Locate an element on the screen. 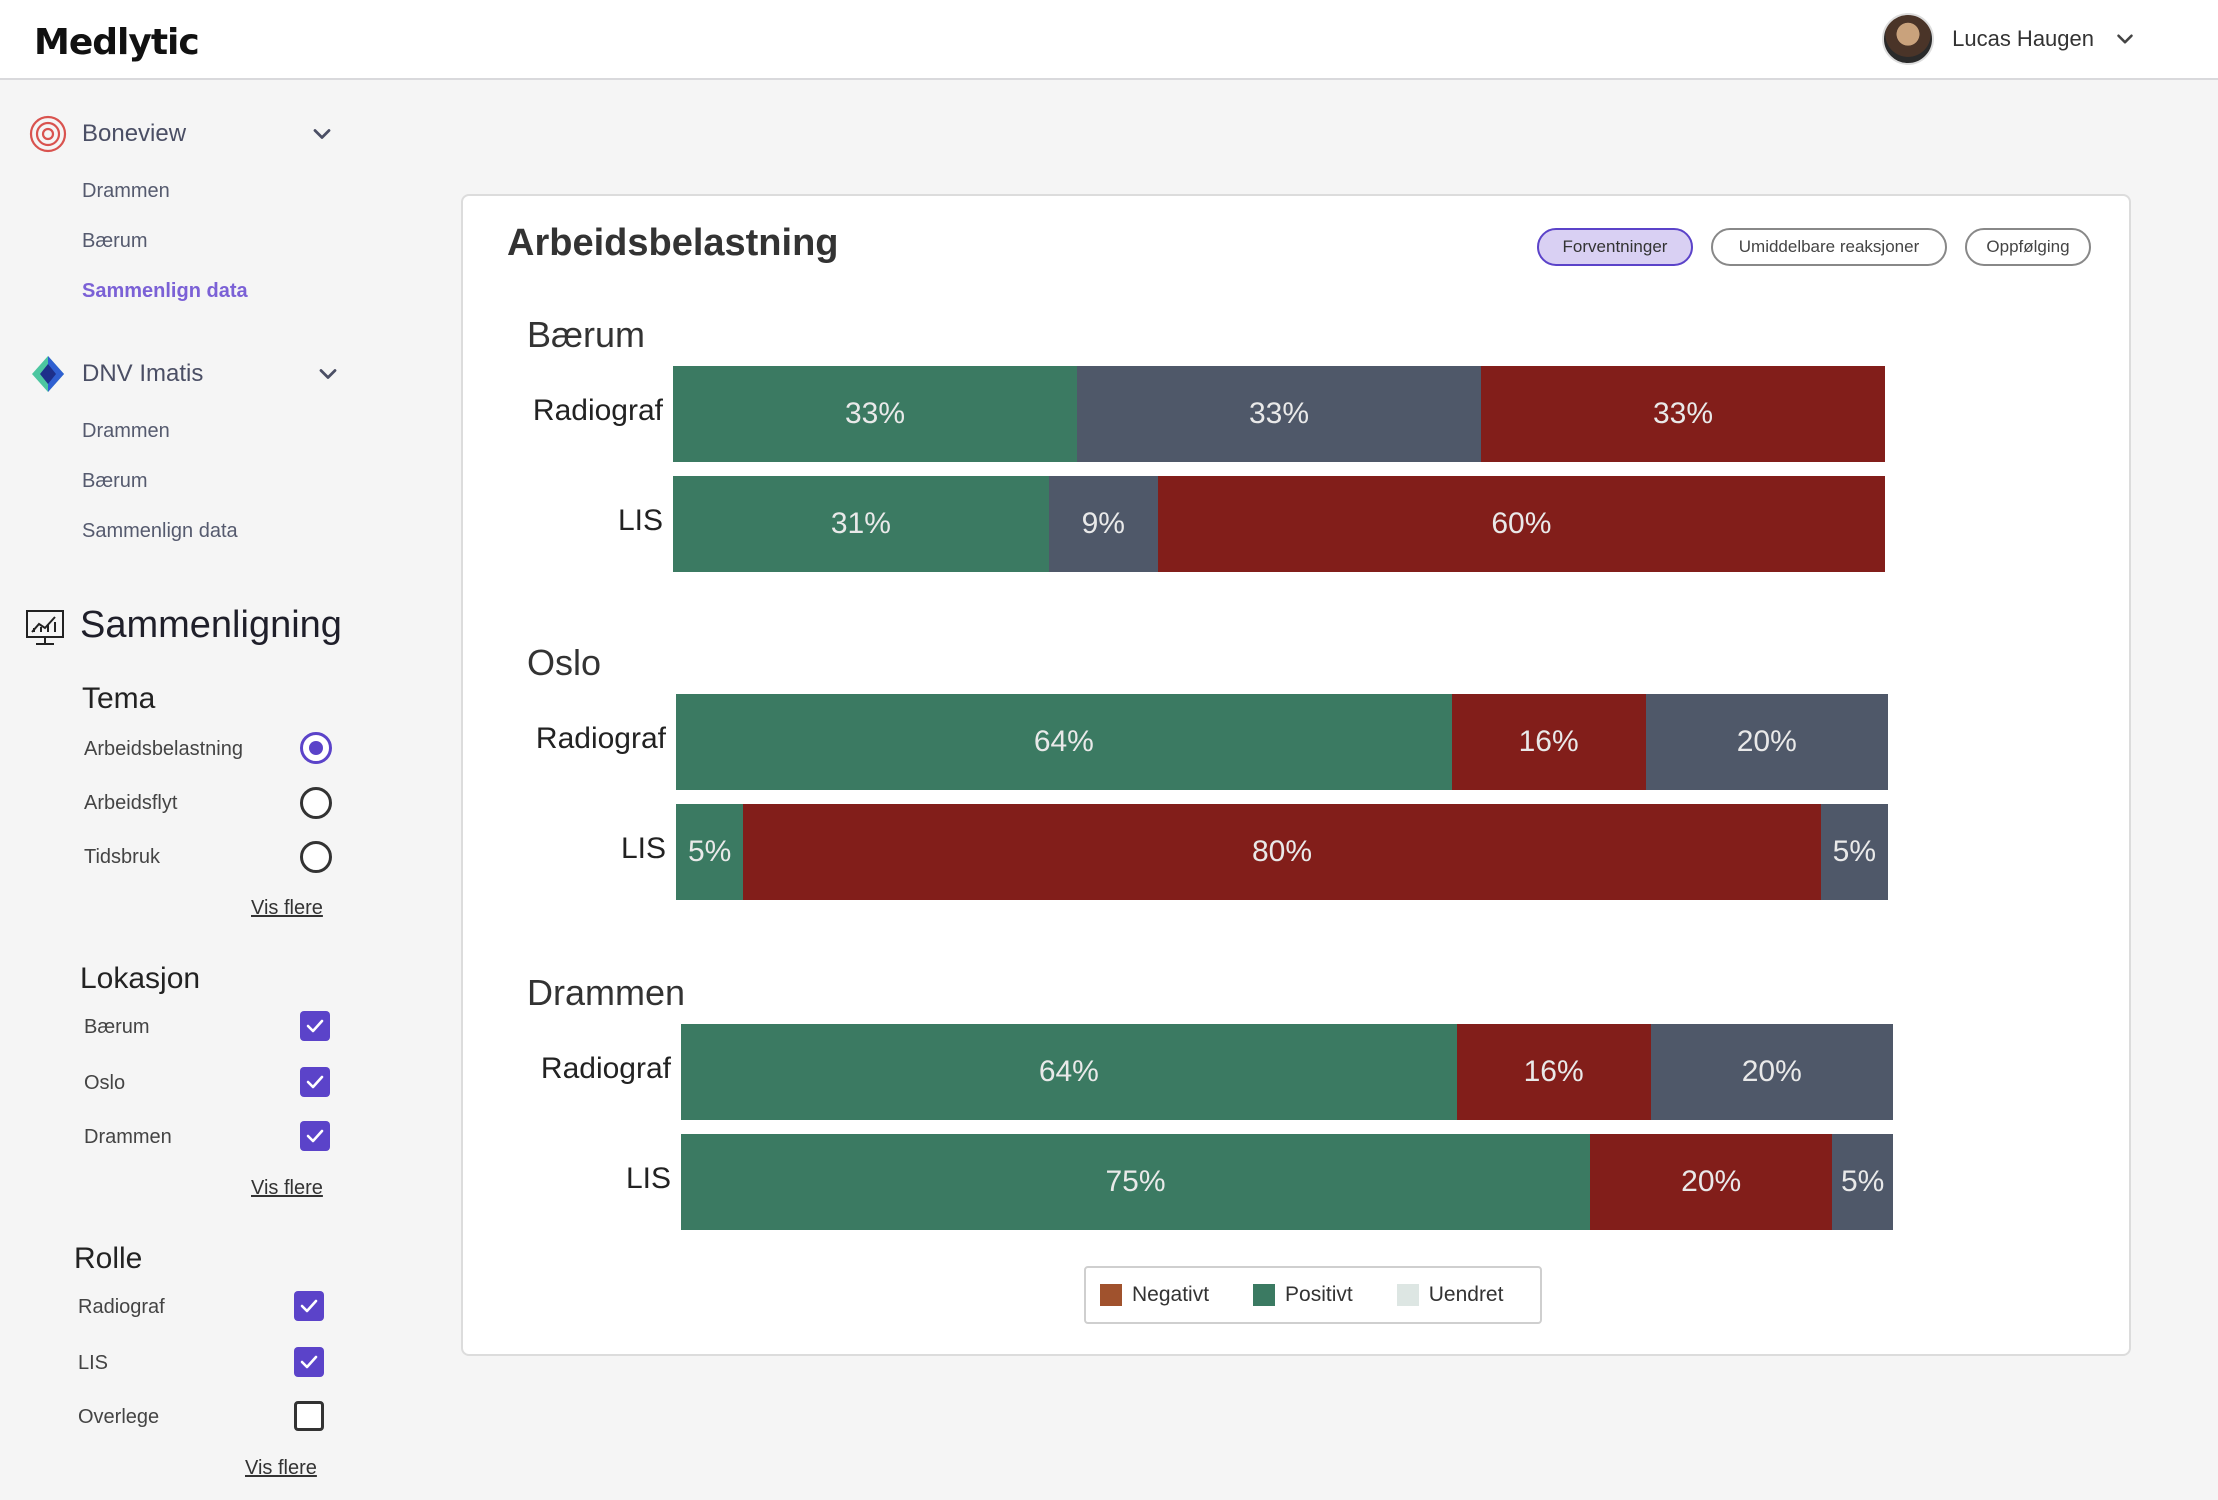  sidebar-item-label: Boneview is located at coordinates (134, 133).